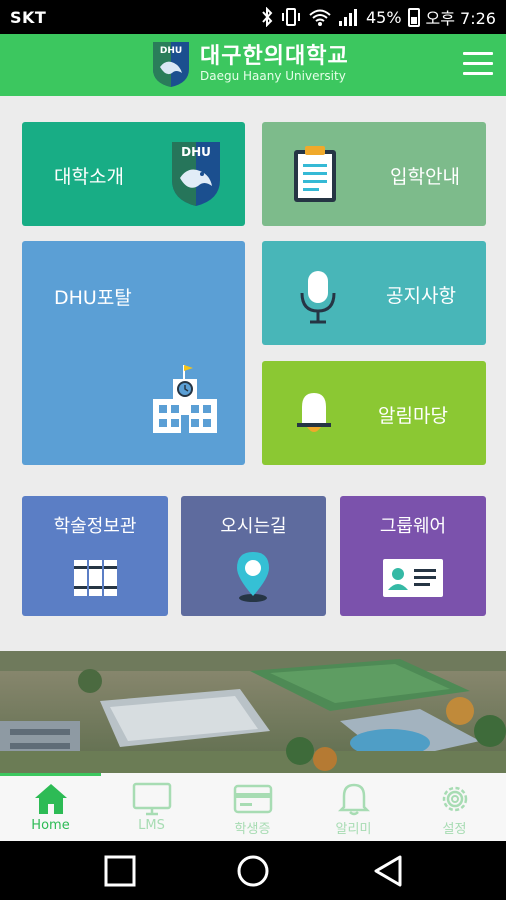 Image resolution: width=506 pixels, height=900 pixels. I want to click on tile-dhu-portal: DHU포탈, so click(133, 353).